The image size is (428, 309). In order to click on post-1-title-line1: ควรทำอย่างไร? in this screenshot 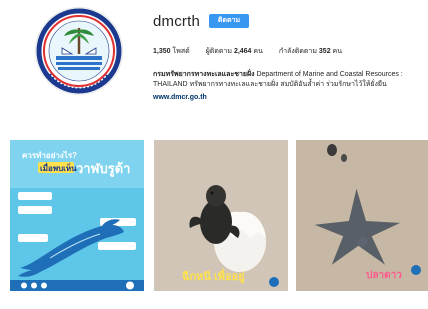, I will do `click(49, 155)`.